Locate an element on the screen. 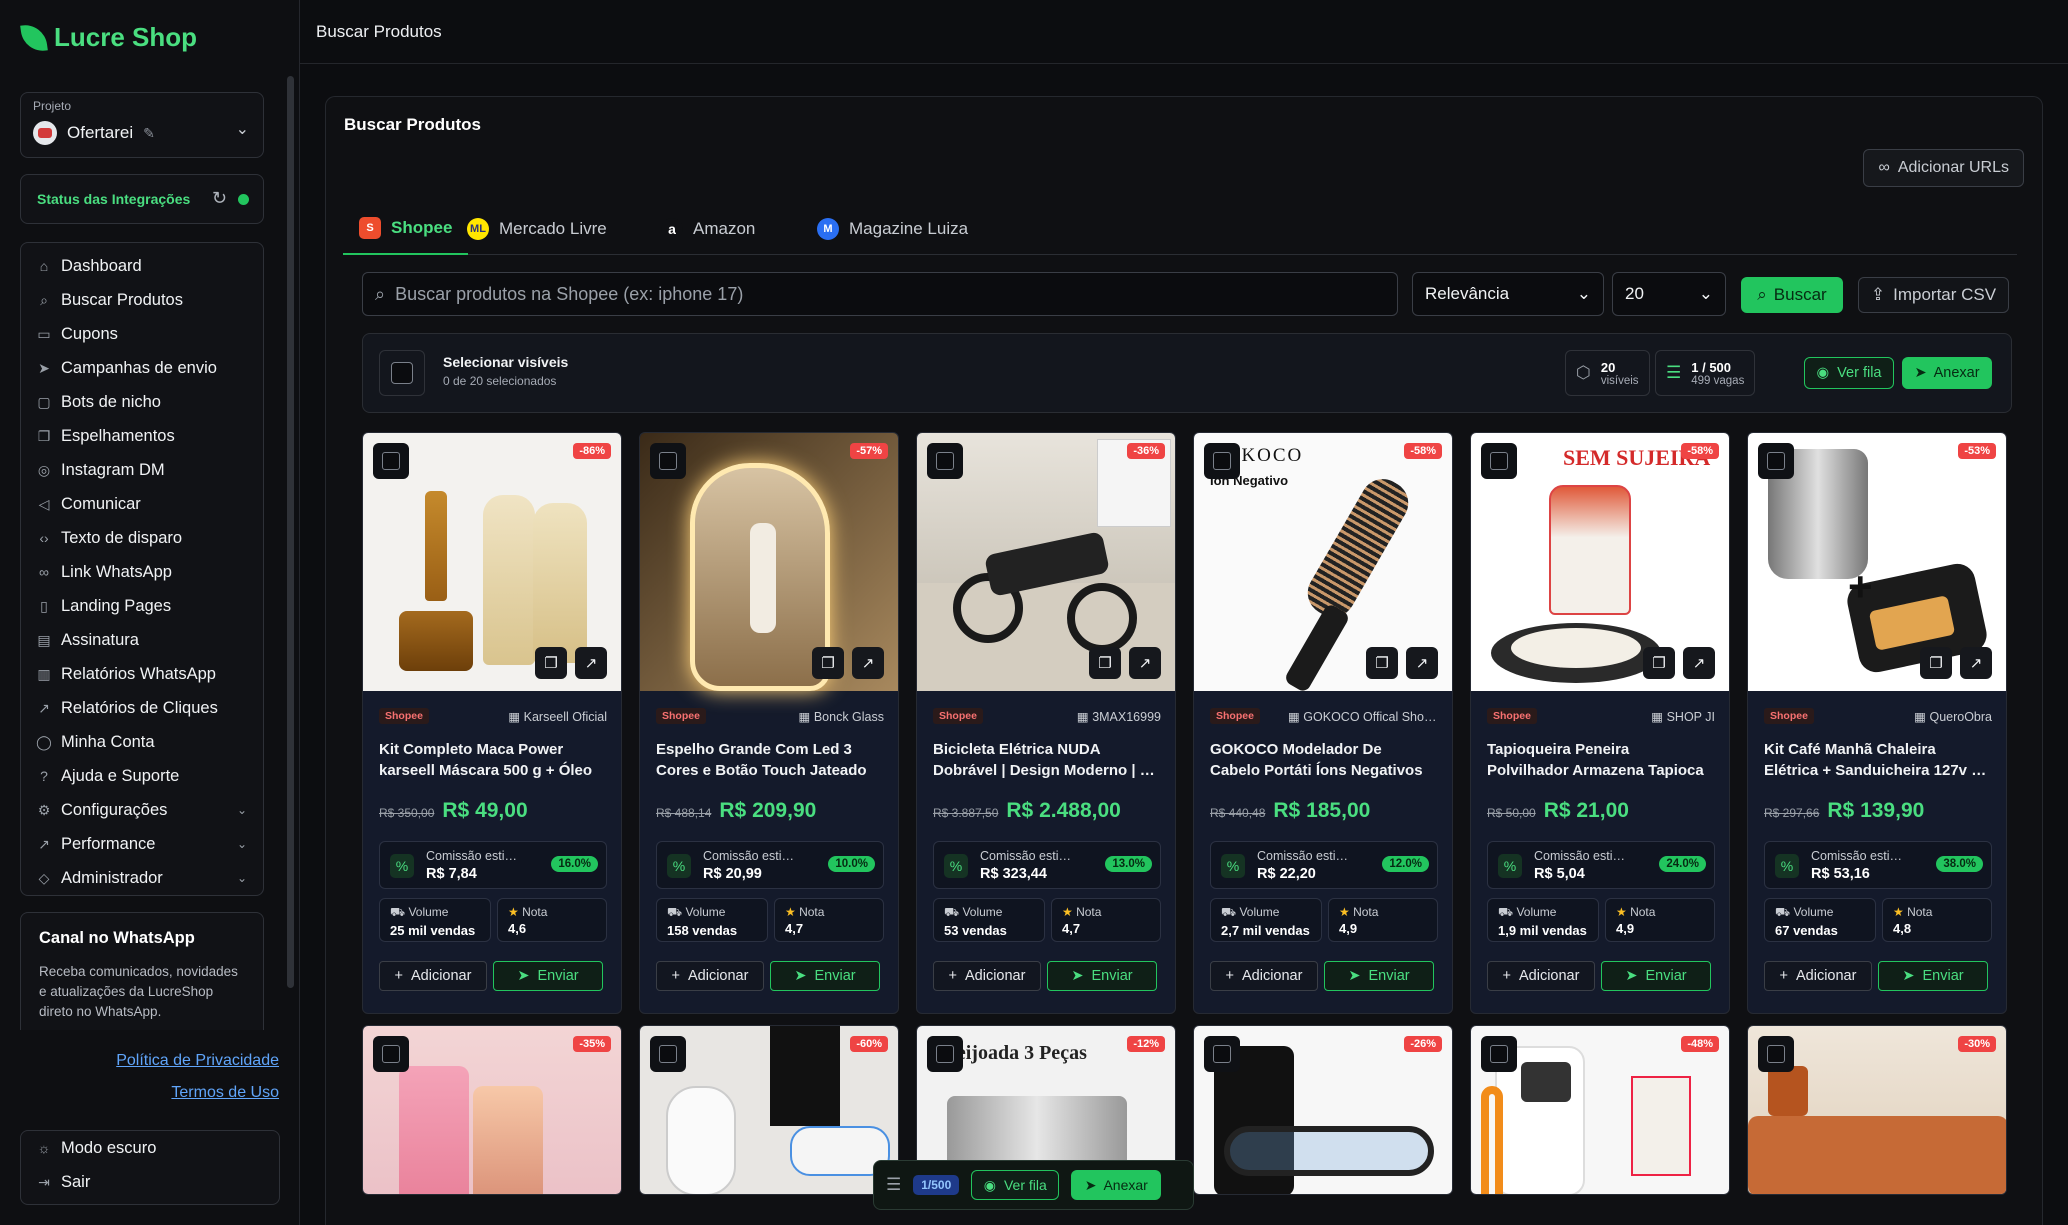 The width and height of the screenshot is (2068, 1225). sort-select: Relevância ⌄ is located at coordinates (1508, 294).